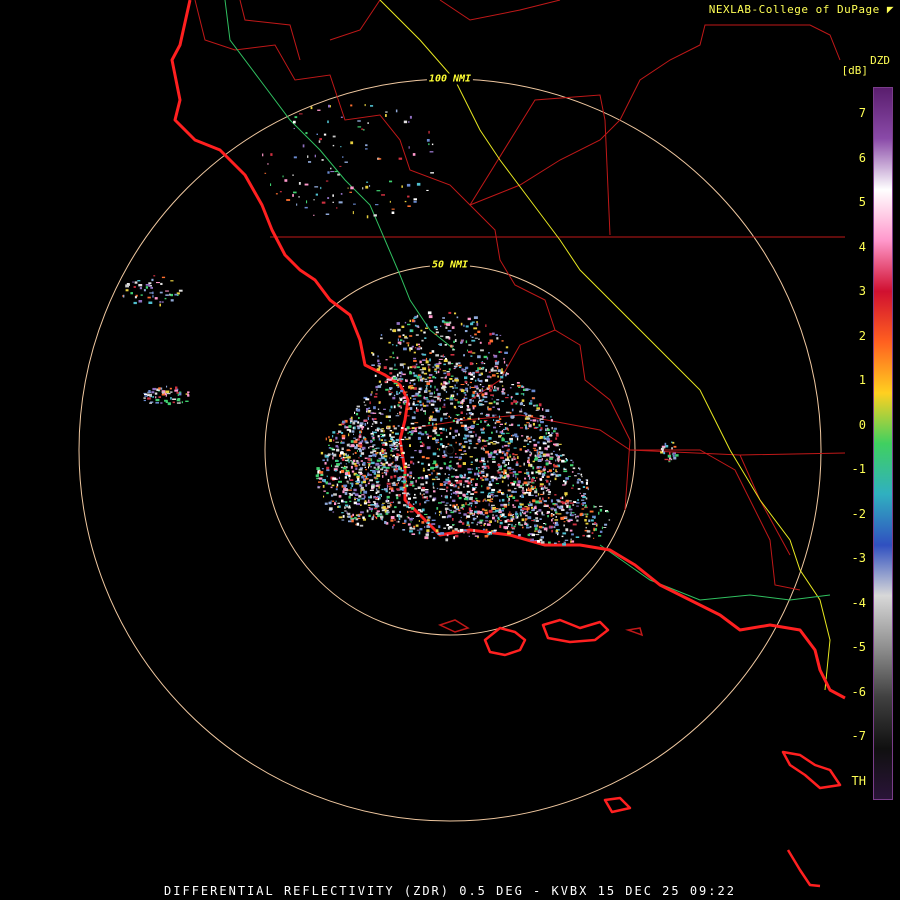 The image size is (900, 900). What do you see at coordinates (862, 291) in the screenshot?
I see `legend-tick: 3` at bounding box center [862, 291].